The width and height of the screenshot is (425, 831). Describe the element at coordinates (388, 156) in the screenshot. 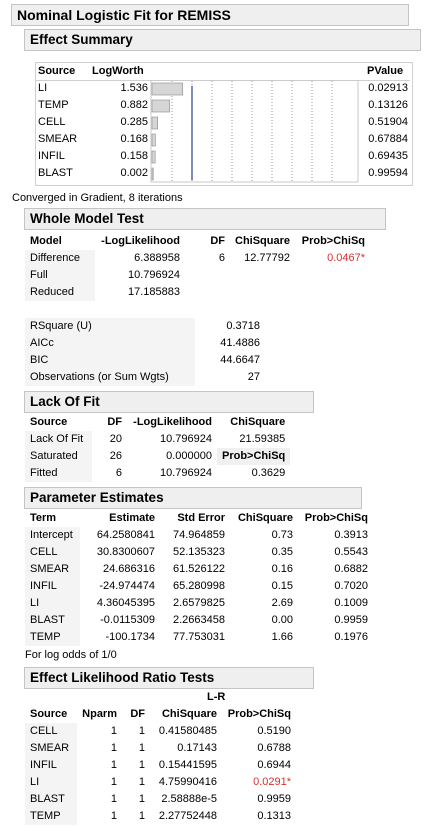

I see `es-pvalue: 0.69435` at that location.